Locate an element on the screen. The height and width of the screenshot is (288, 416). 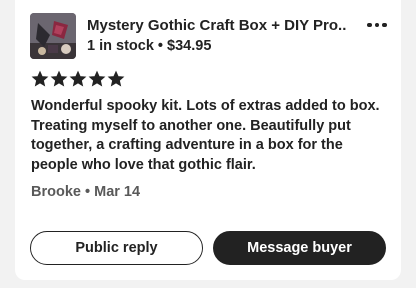
review-date: Mar 14 is located at coordinates (117, 192).